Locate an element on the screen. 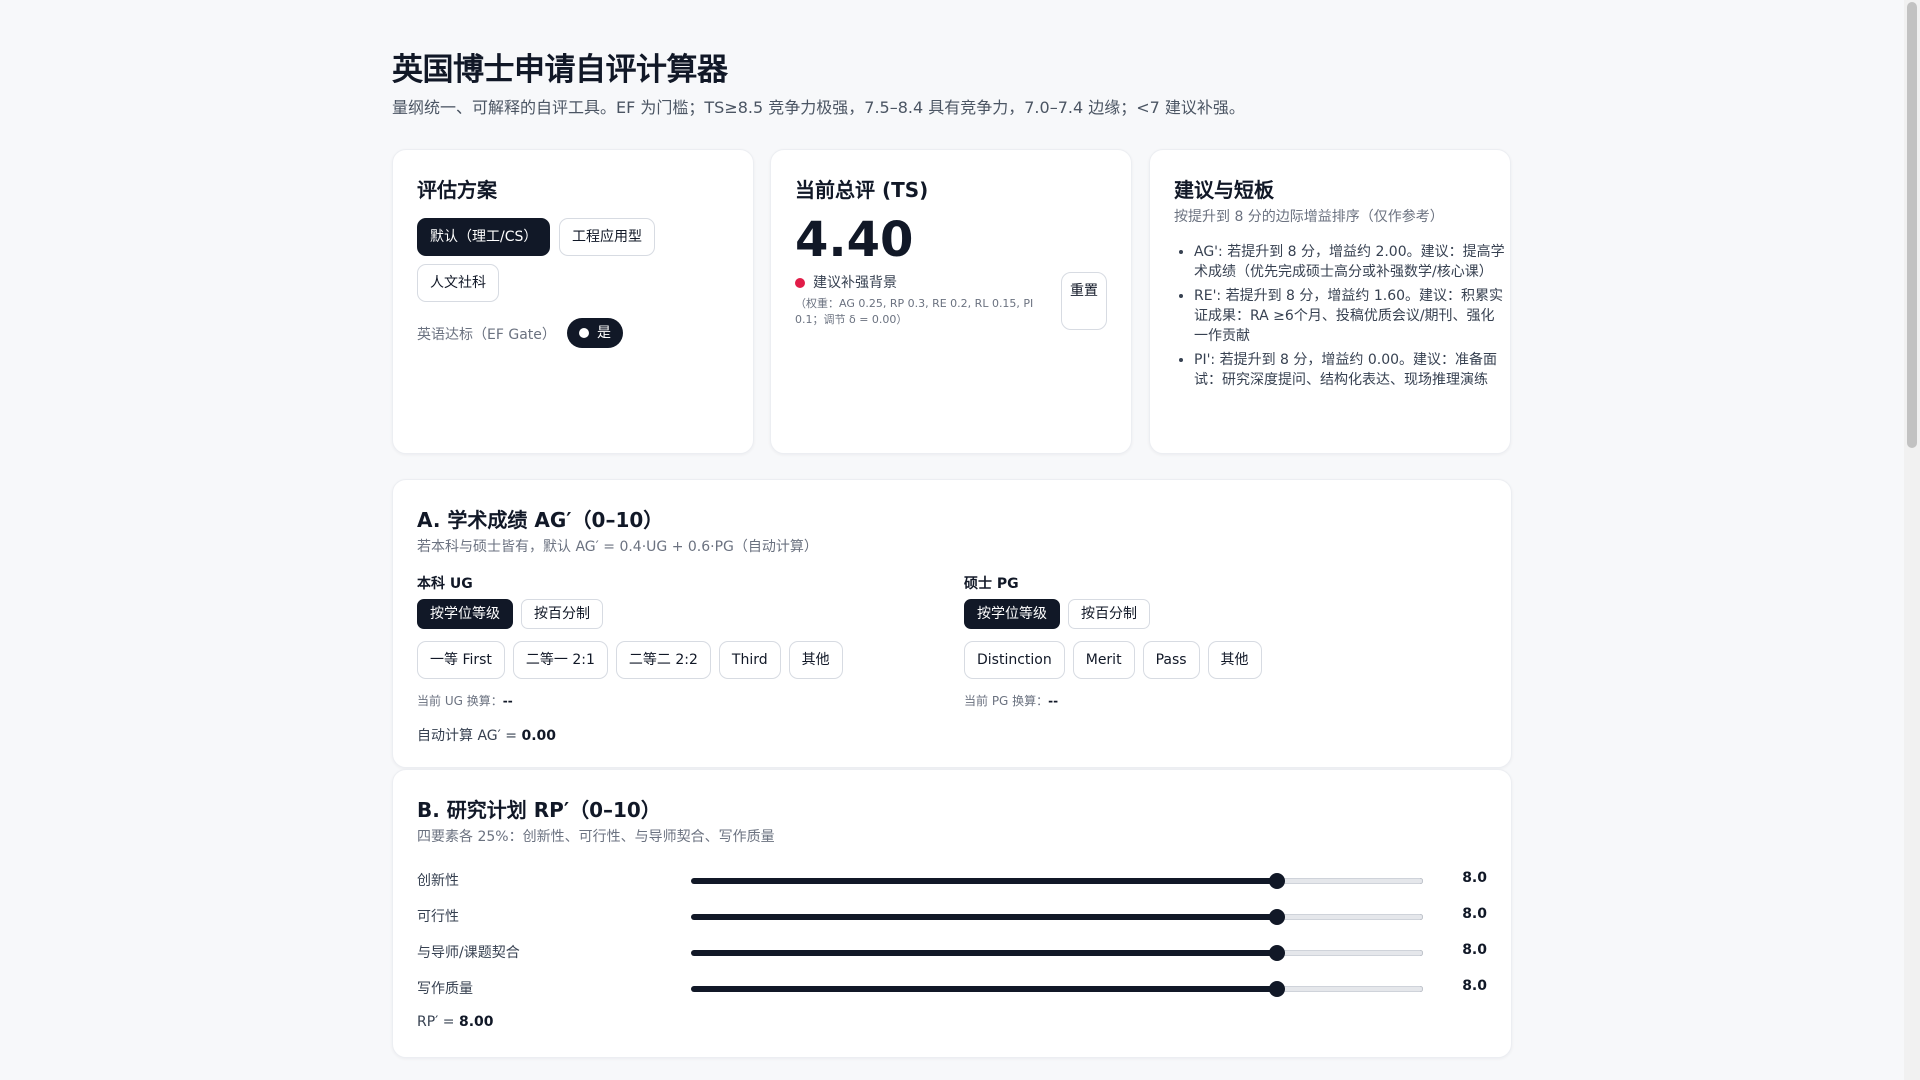 The width and height of the screenshot is (1920, 1080). ug-conversion-value: -- is located at coordinates (507, 701).